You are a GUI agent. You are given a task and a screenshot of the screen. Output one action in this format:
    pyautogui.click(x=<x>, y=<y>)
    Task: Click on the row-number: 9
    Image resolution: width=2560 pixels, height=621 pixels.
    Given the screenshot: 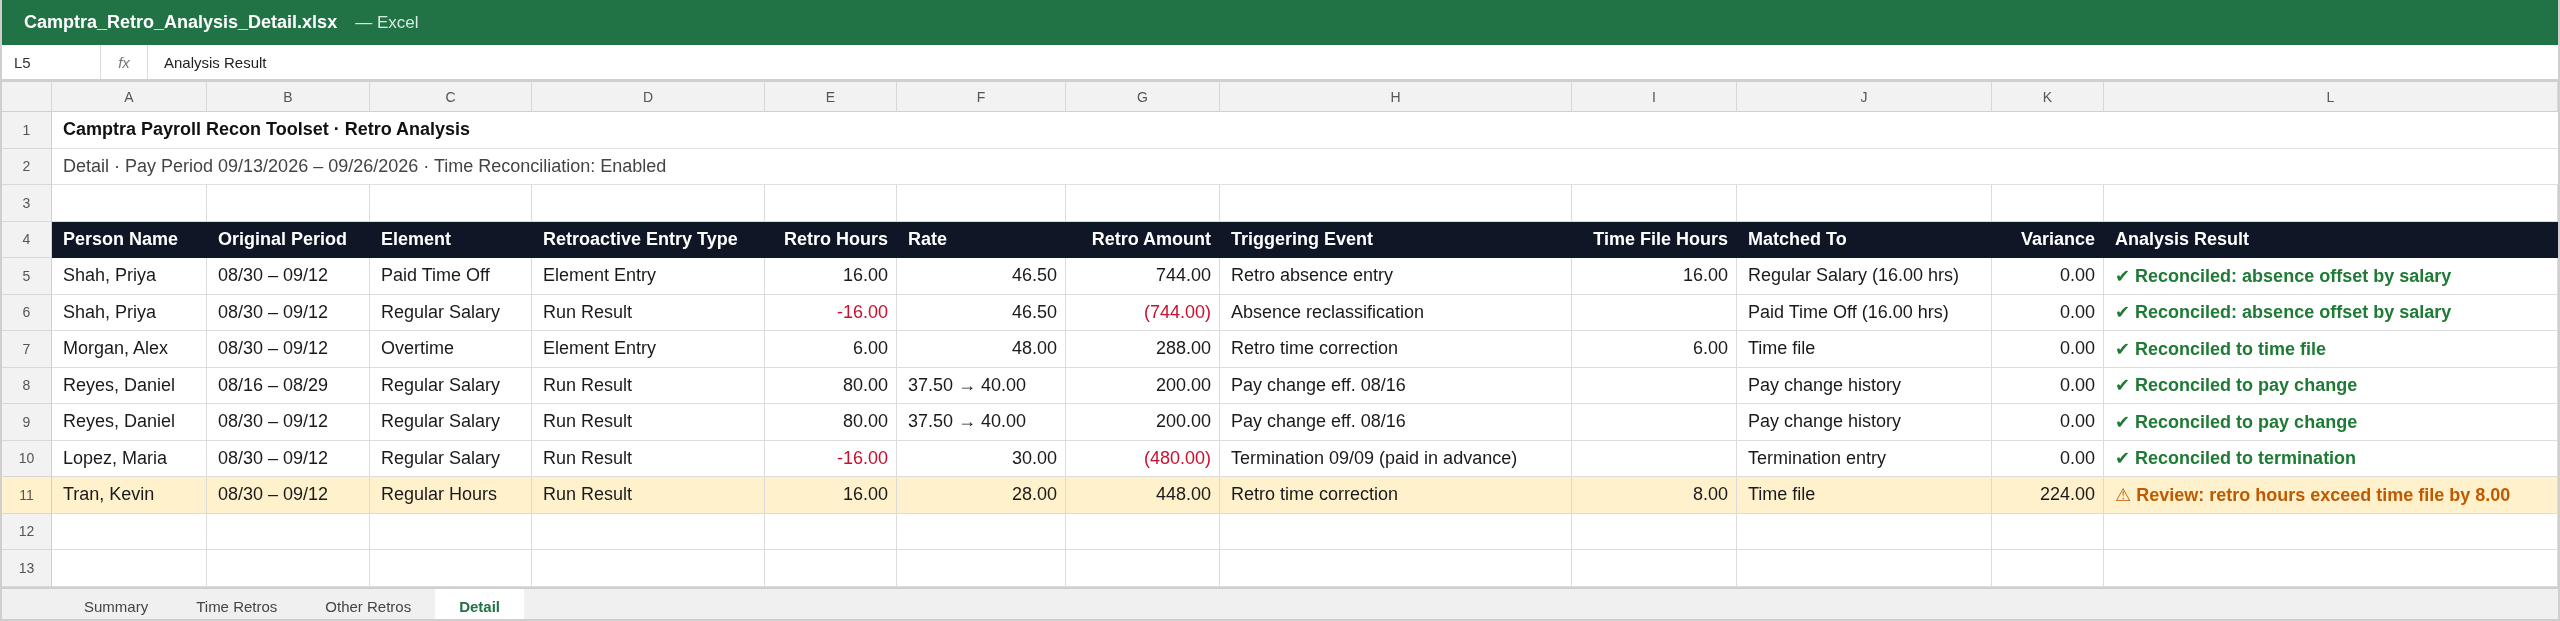 What is the action you would take?
    pyautogui.click(x=27, y=422)
    